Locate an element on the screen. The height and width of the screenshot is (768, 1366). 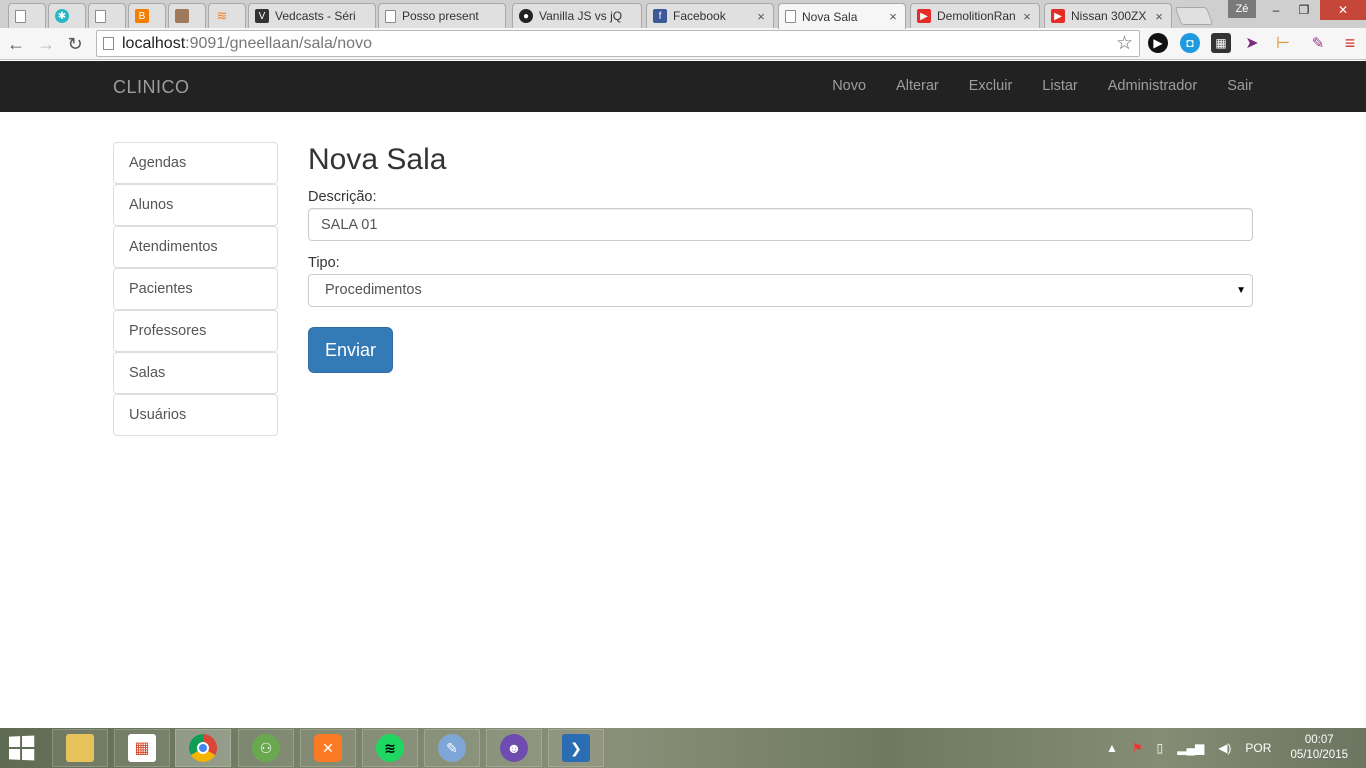
taskbar-apps: ▦ is located at coordinates (142, 748).